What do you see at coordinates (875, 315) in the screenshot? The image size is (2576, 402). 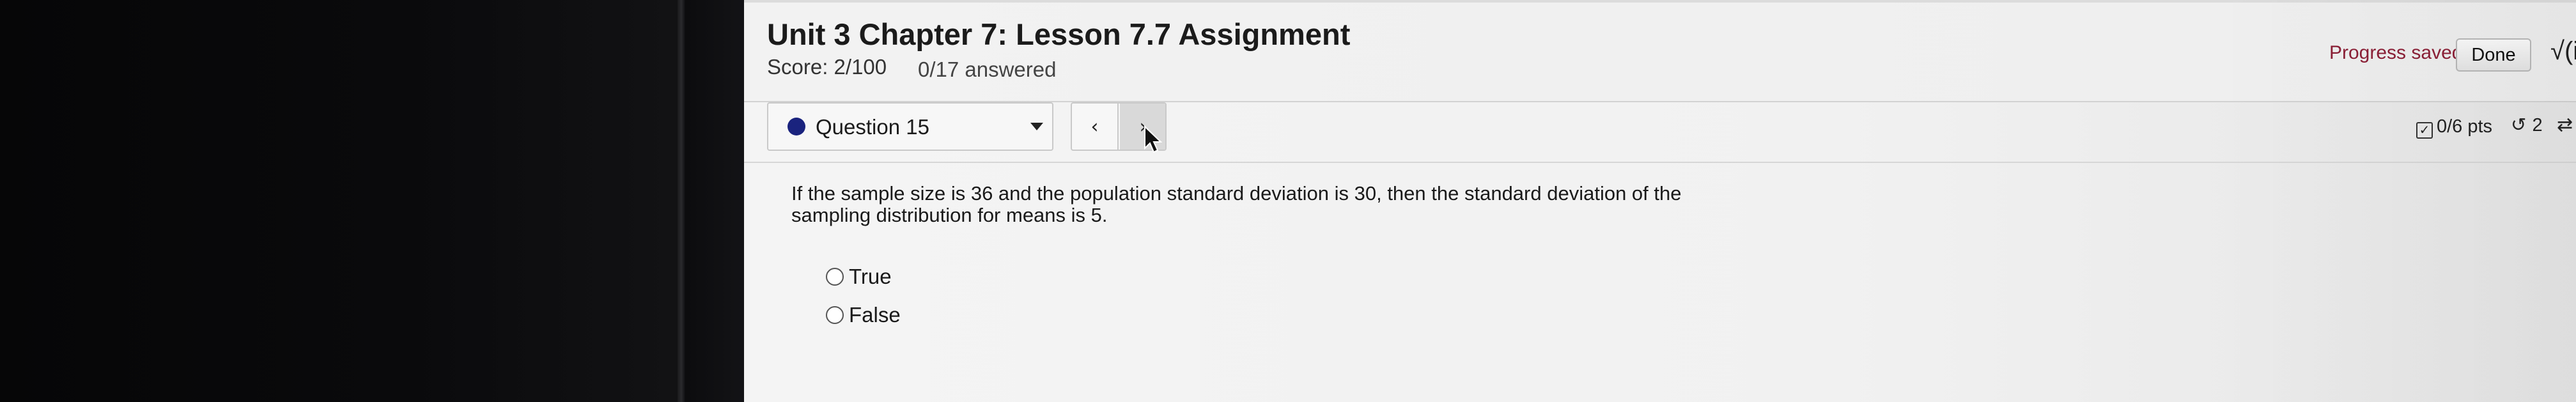 I see `option-false-label: False` at bounding box center [875, 315].